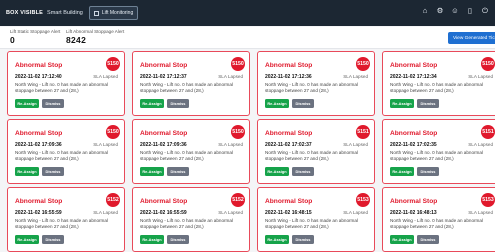  I want to click on header-icon-group: ⌂ ⚙ ☺ ▯ ⏻, so click(455, 11).